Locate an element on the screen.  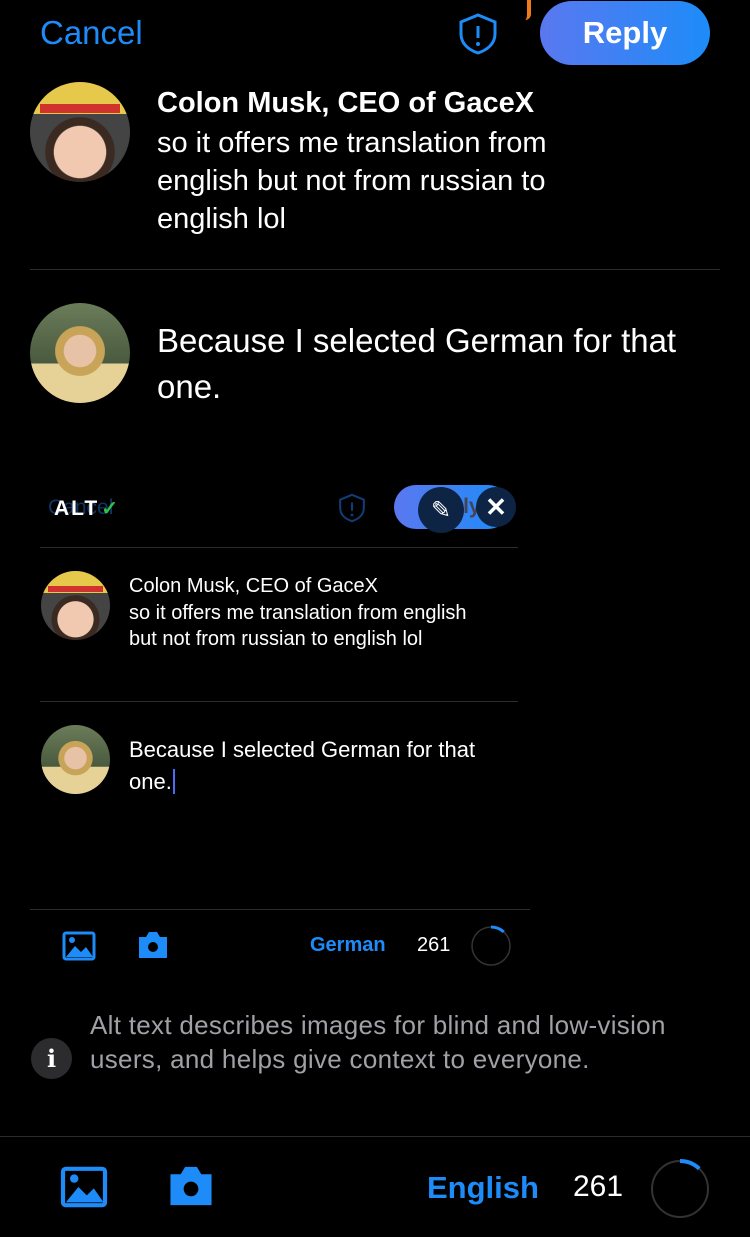
reply-button: Reply is located at coordinates (625, 33).